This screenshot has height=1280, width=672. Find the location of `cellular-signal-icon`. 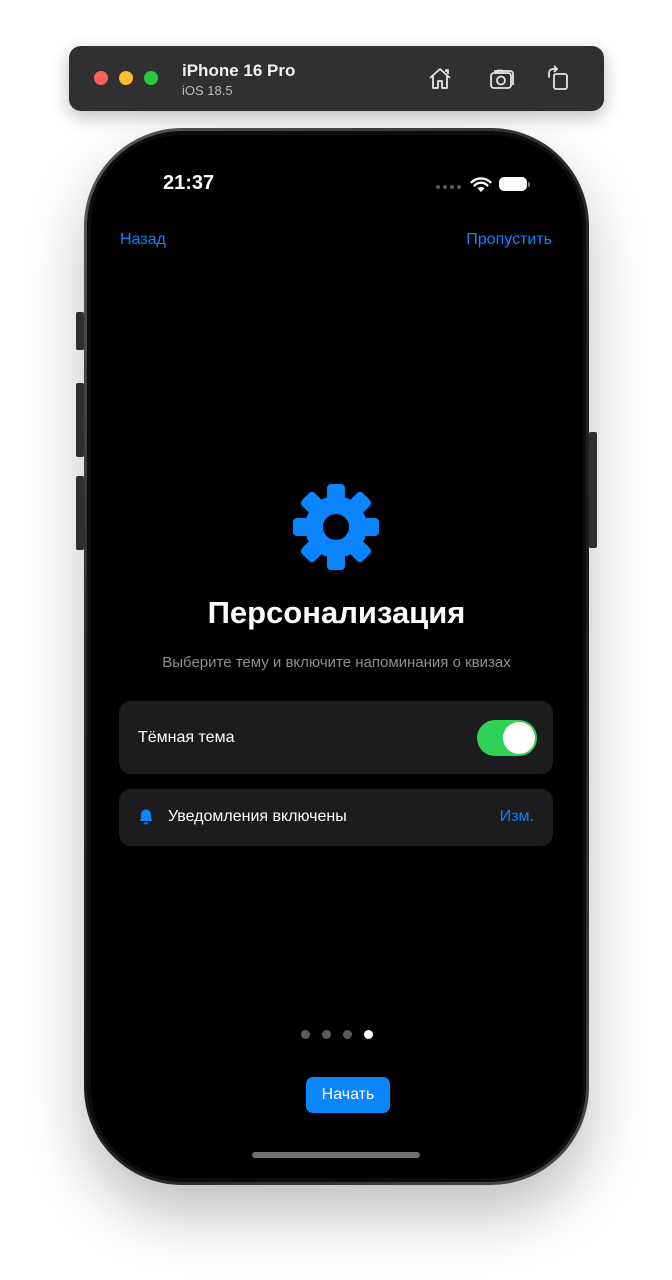

cellular-signal-icon is located at coordinates (448, 187).